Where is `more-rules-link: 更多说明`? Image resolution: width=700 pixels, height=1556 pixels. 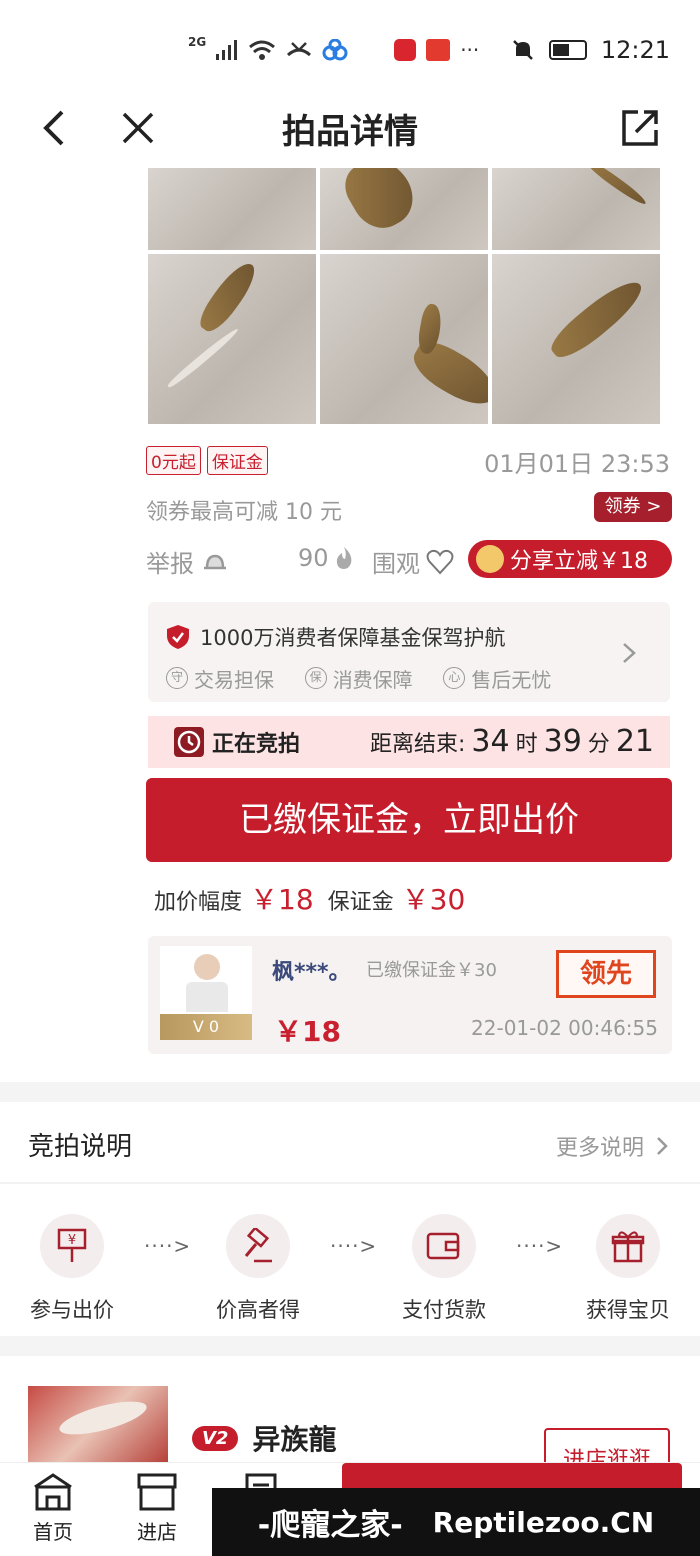 more-rules-link: 更多说明 is located at coordinates (612, 1146).